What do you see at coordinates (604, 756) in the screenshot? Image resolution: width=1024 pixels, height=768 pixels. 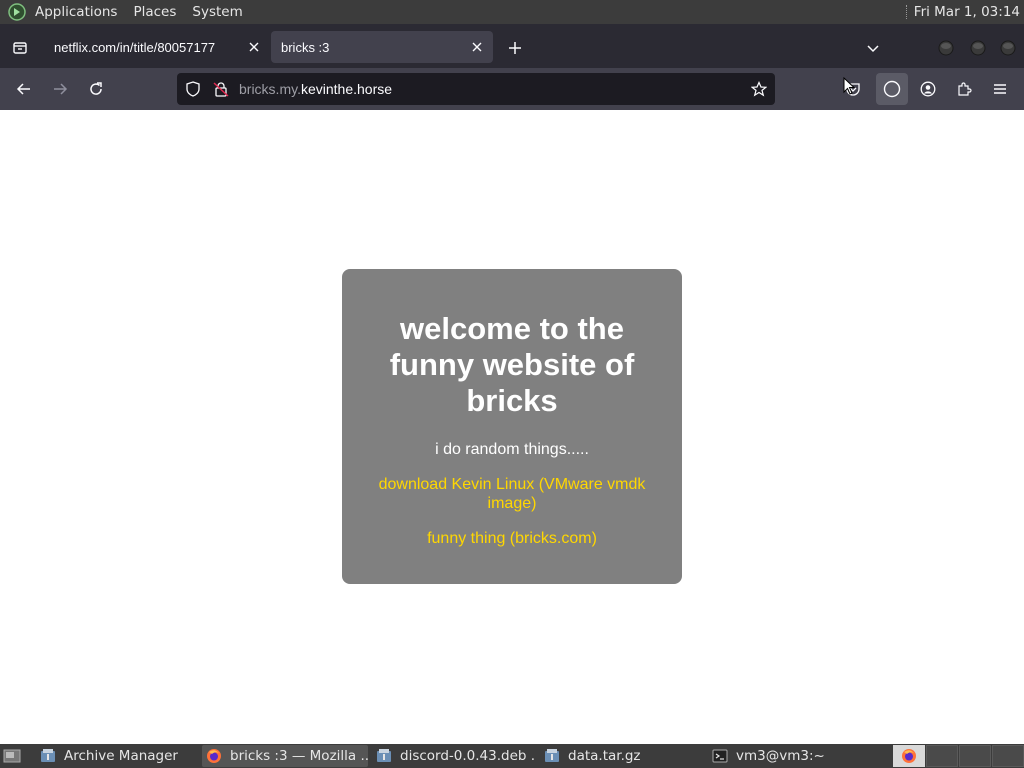 I see `task-label: data.tar.gz` at bounding box center [604, 756].